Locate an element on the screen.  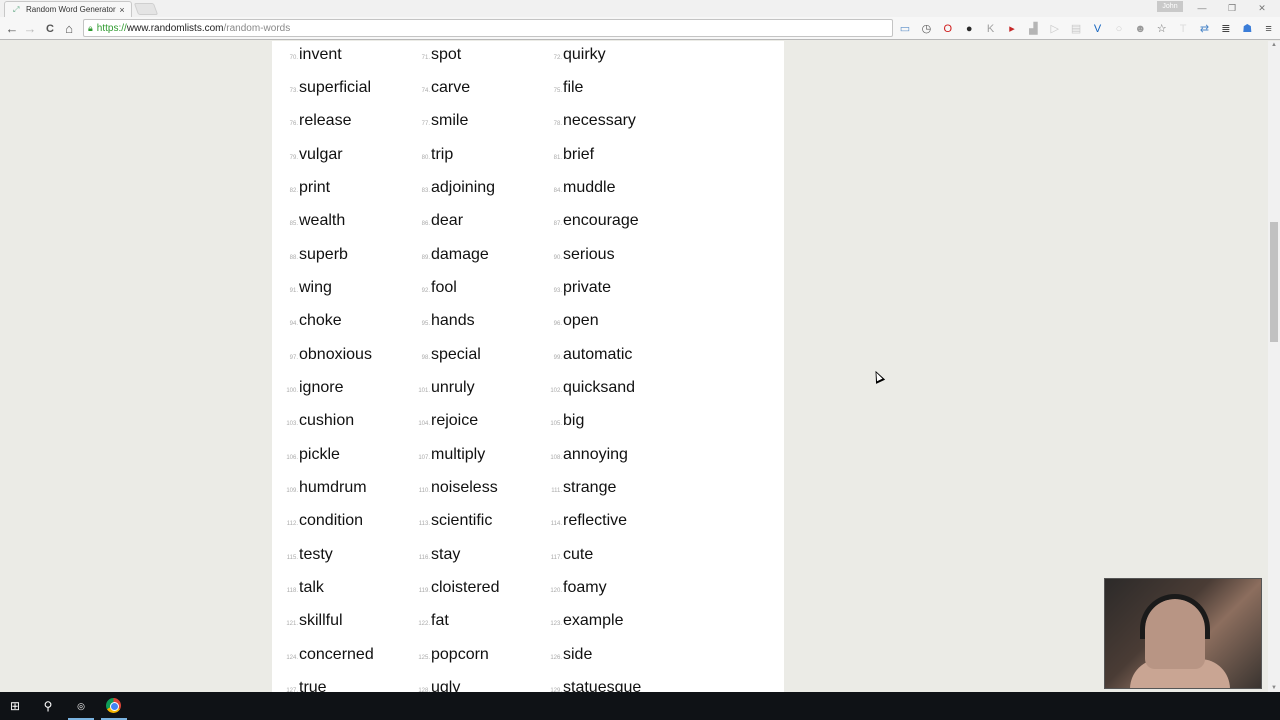
puzzle-ext-icon: ▟ is located at coordinates (1033, 29).